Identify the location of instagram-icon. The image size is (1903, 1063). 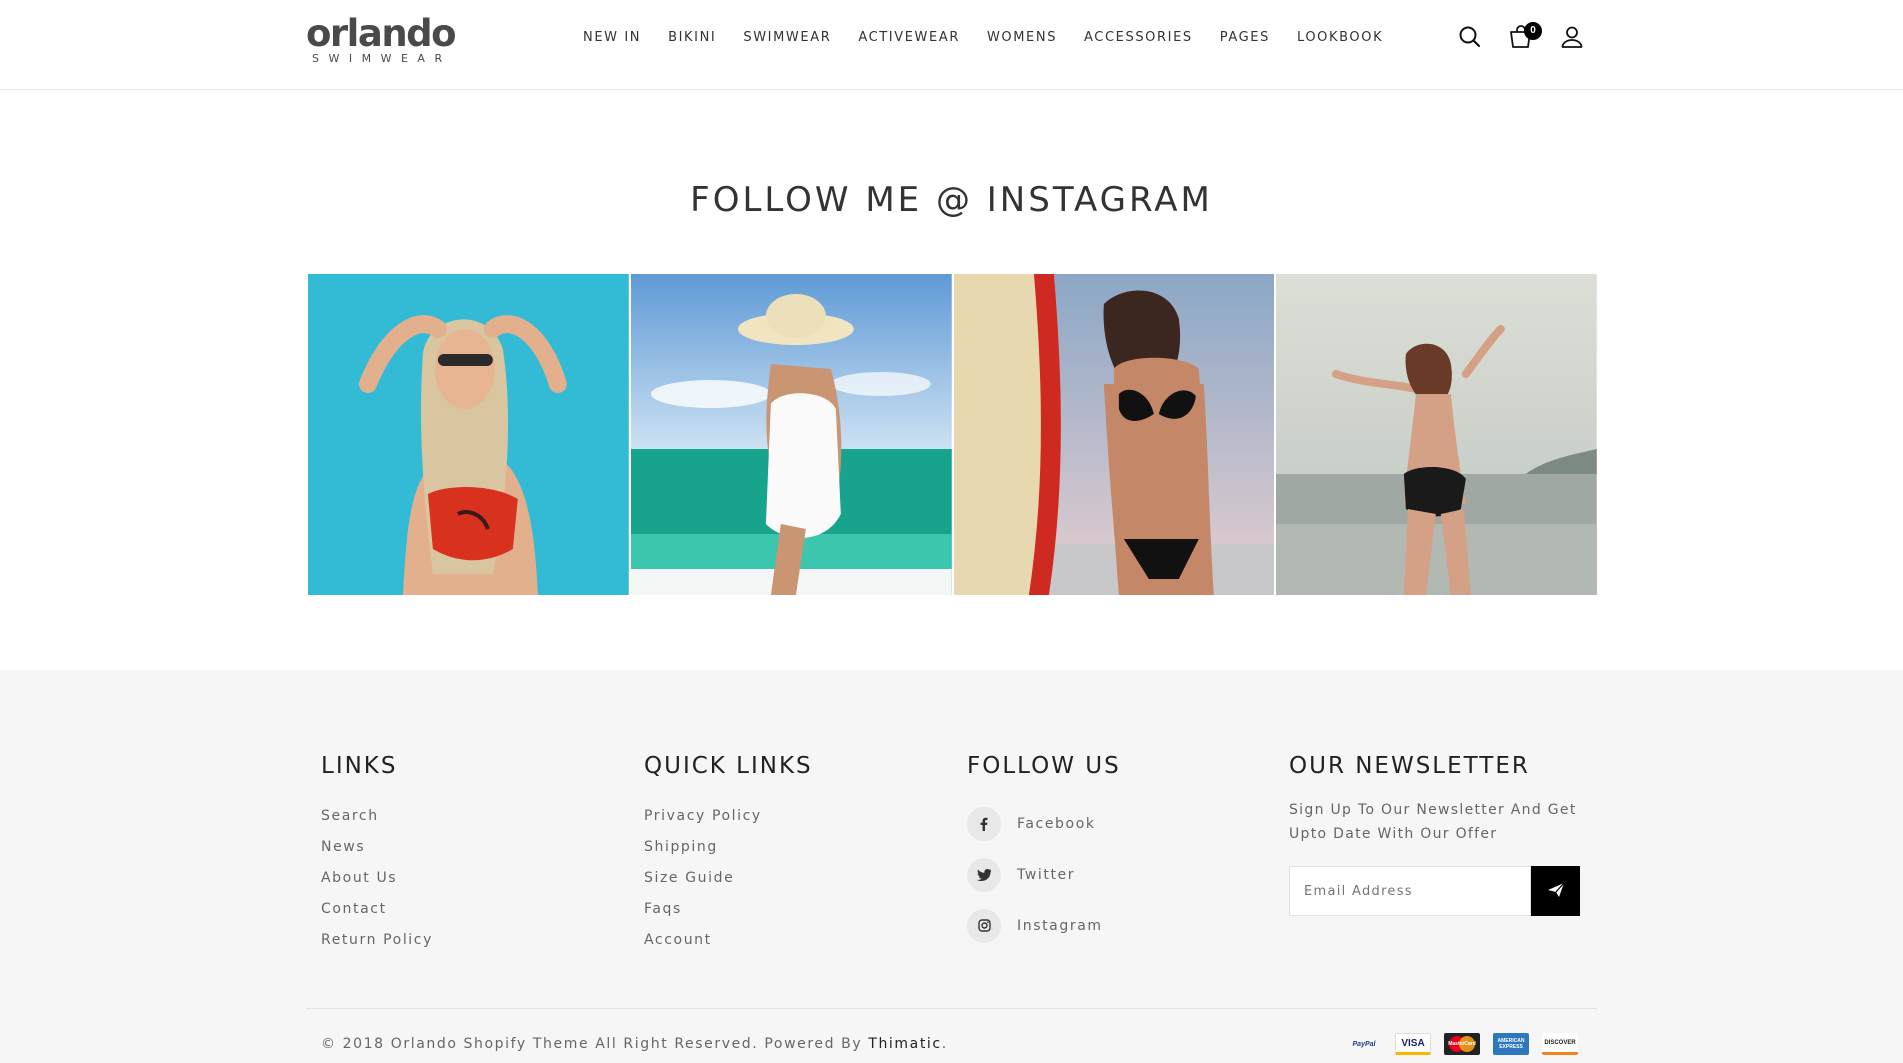
(984, 925).